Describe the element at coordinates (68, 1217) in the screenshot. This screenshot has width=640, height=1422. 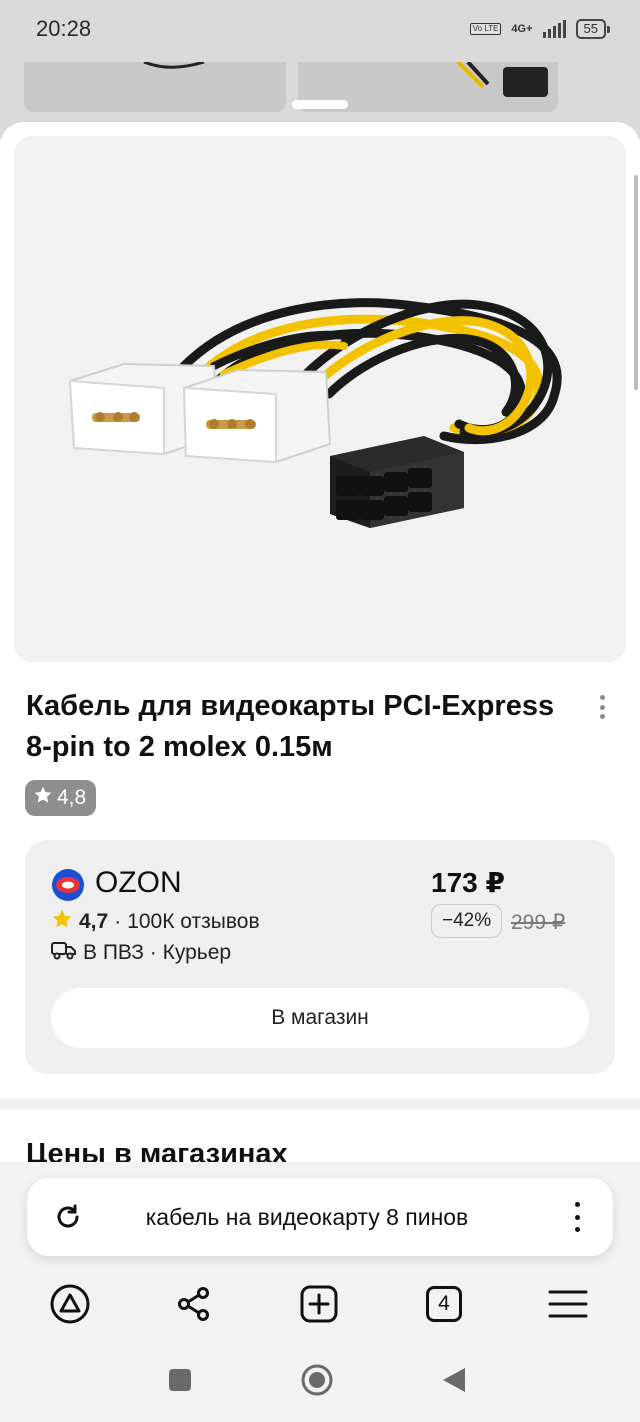
I see `refresh-icon` at that location.